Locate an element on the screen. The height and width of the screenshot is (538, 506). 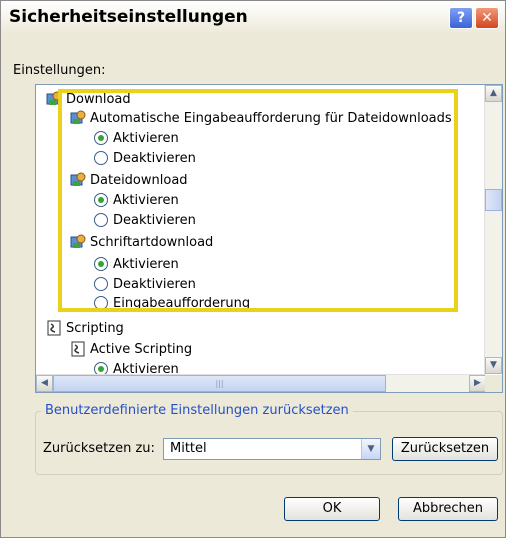
chevron-down-icon: ▼ is located at coordinates (370, 449).